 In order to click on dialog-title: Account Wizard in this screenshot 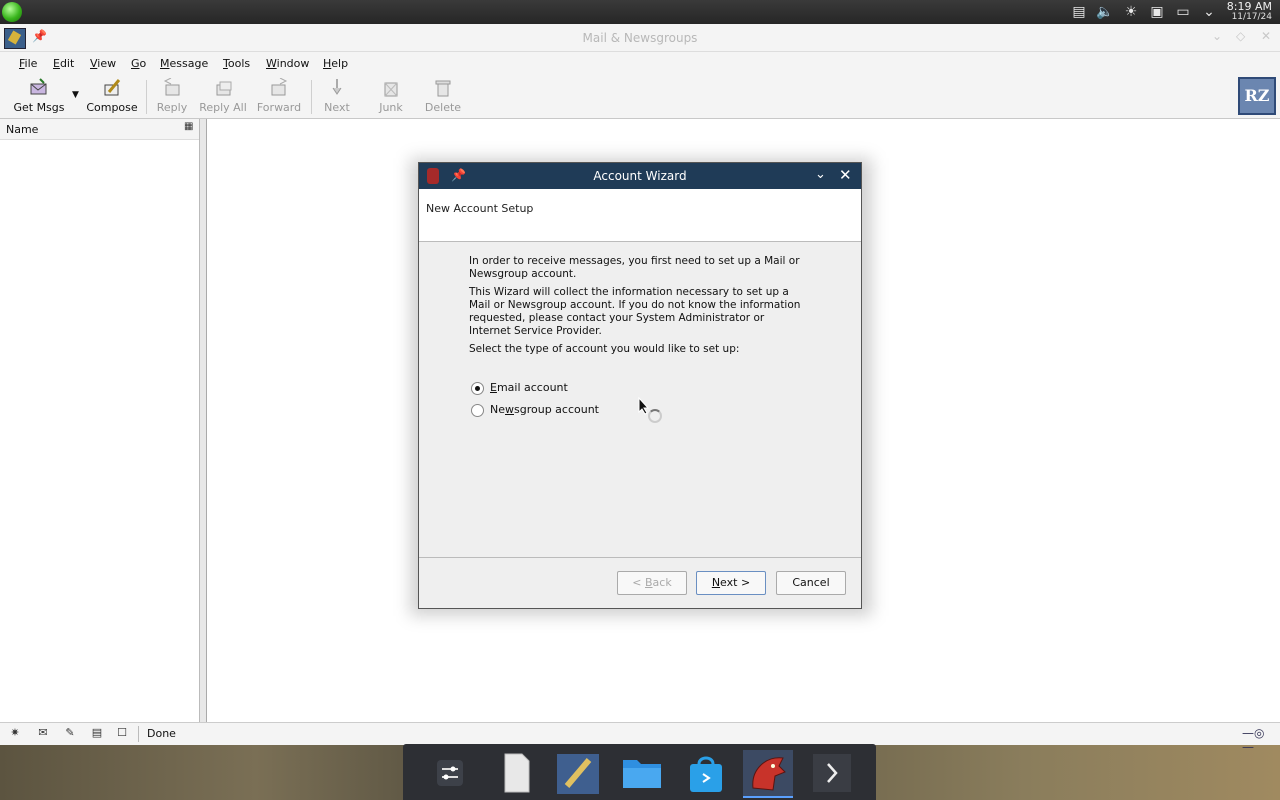, I will do `click(640, 176)`.